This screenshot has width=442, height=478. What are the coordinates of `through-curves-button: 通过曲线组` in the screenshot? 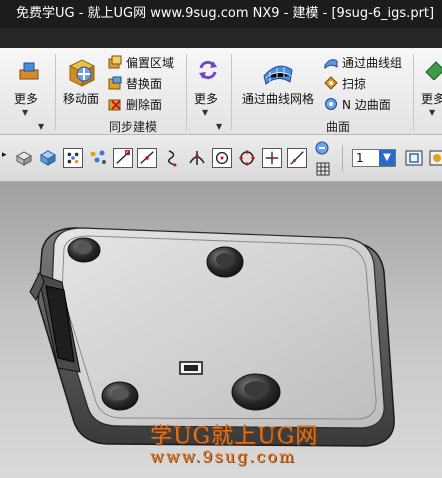 It's located at (363, 62).